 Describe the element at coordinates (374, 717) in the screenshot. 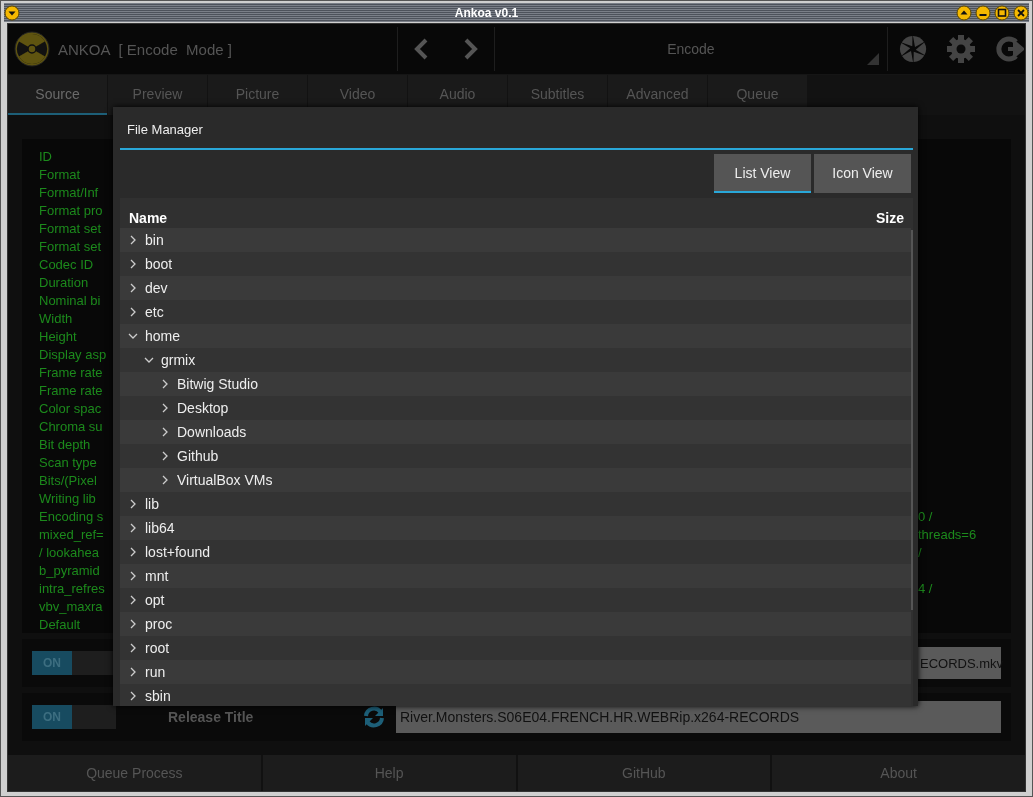

I see `refresh-icon` at that location.